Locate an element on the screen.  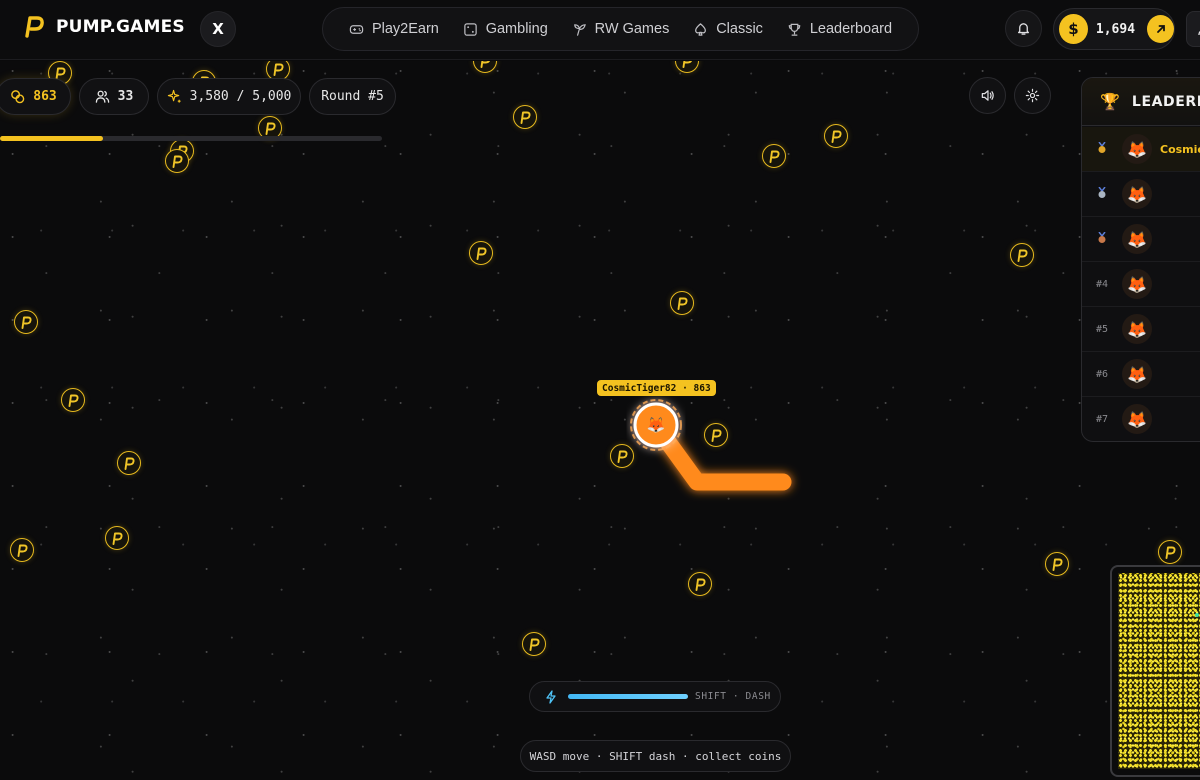
leaderboard-row: #7 🦊 is located at coordinates (1141, 419).